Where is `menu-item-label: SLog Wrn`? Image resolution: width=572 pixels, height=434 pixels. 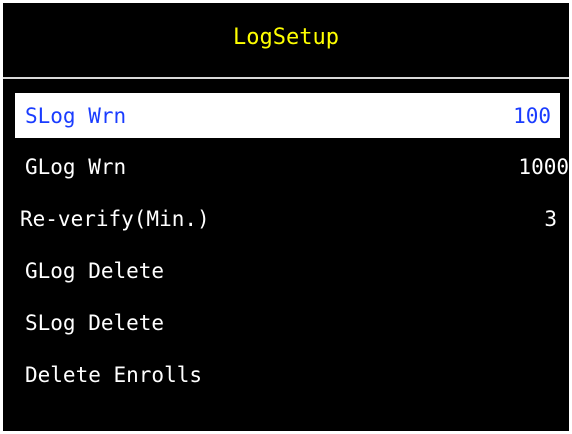 menu-item-label: SLog Wrn is located at coordinates (76, 115).